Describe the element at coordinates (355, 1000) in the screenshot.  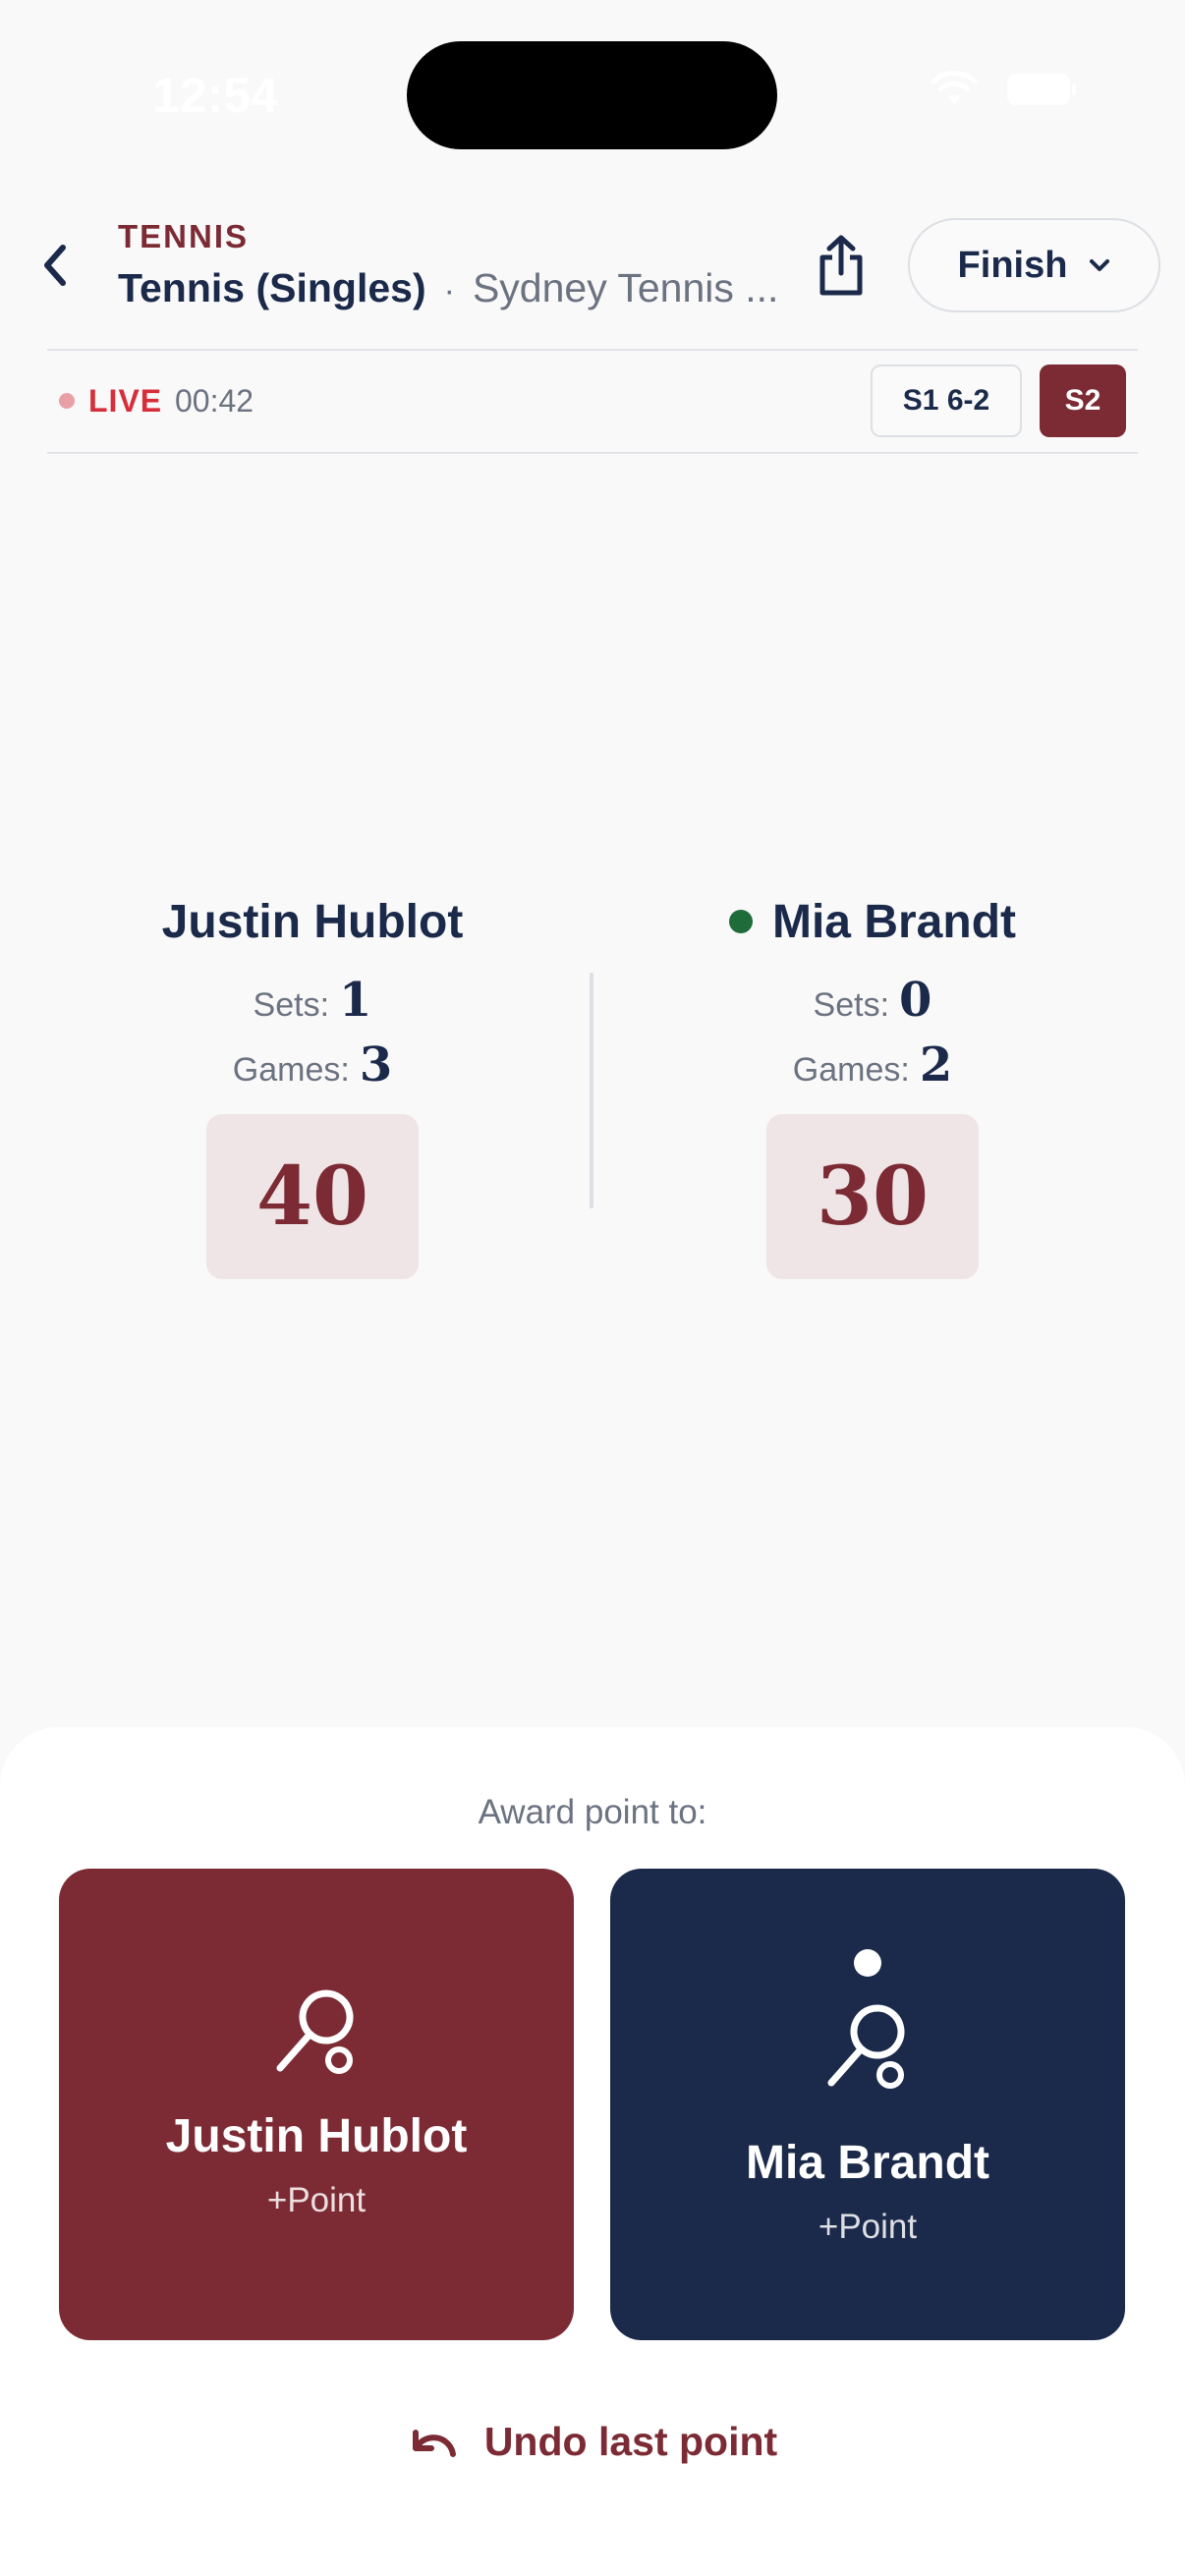
I see `sets-value: 1` at that location.